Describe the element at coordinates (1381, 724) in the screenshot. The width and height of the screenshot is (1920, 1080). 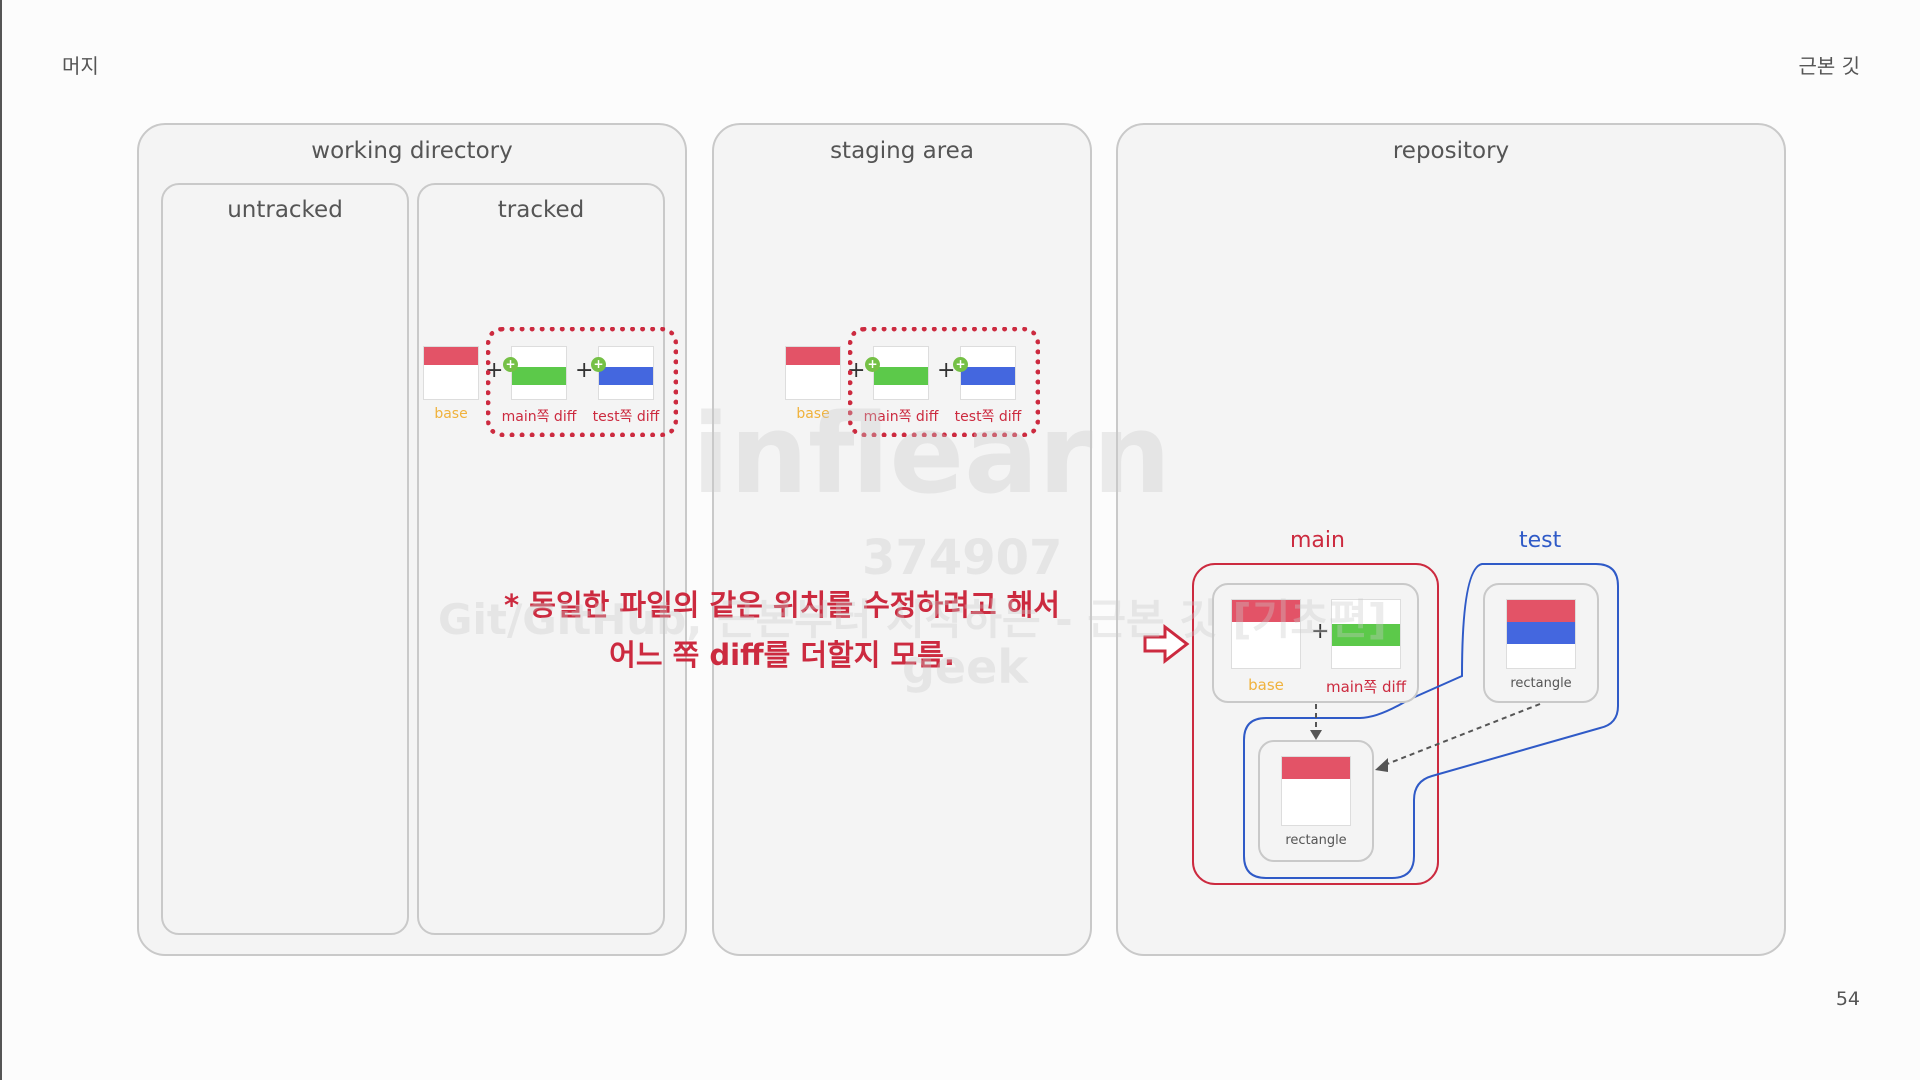
I see `repository-graph-lines` at that location.